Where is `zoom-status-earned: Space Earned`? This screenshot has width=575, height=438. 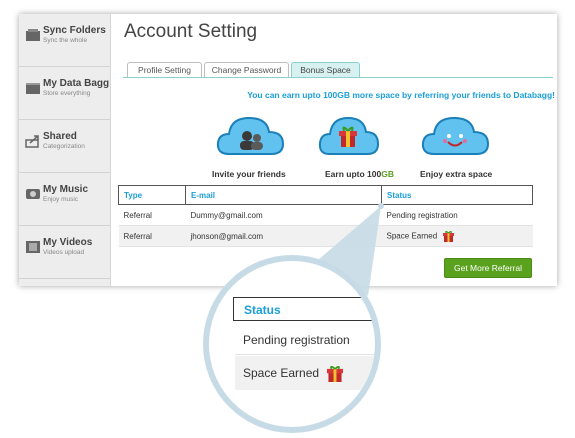 zoom-status-earned: Space Earned is located at coordinates (281, 373).